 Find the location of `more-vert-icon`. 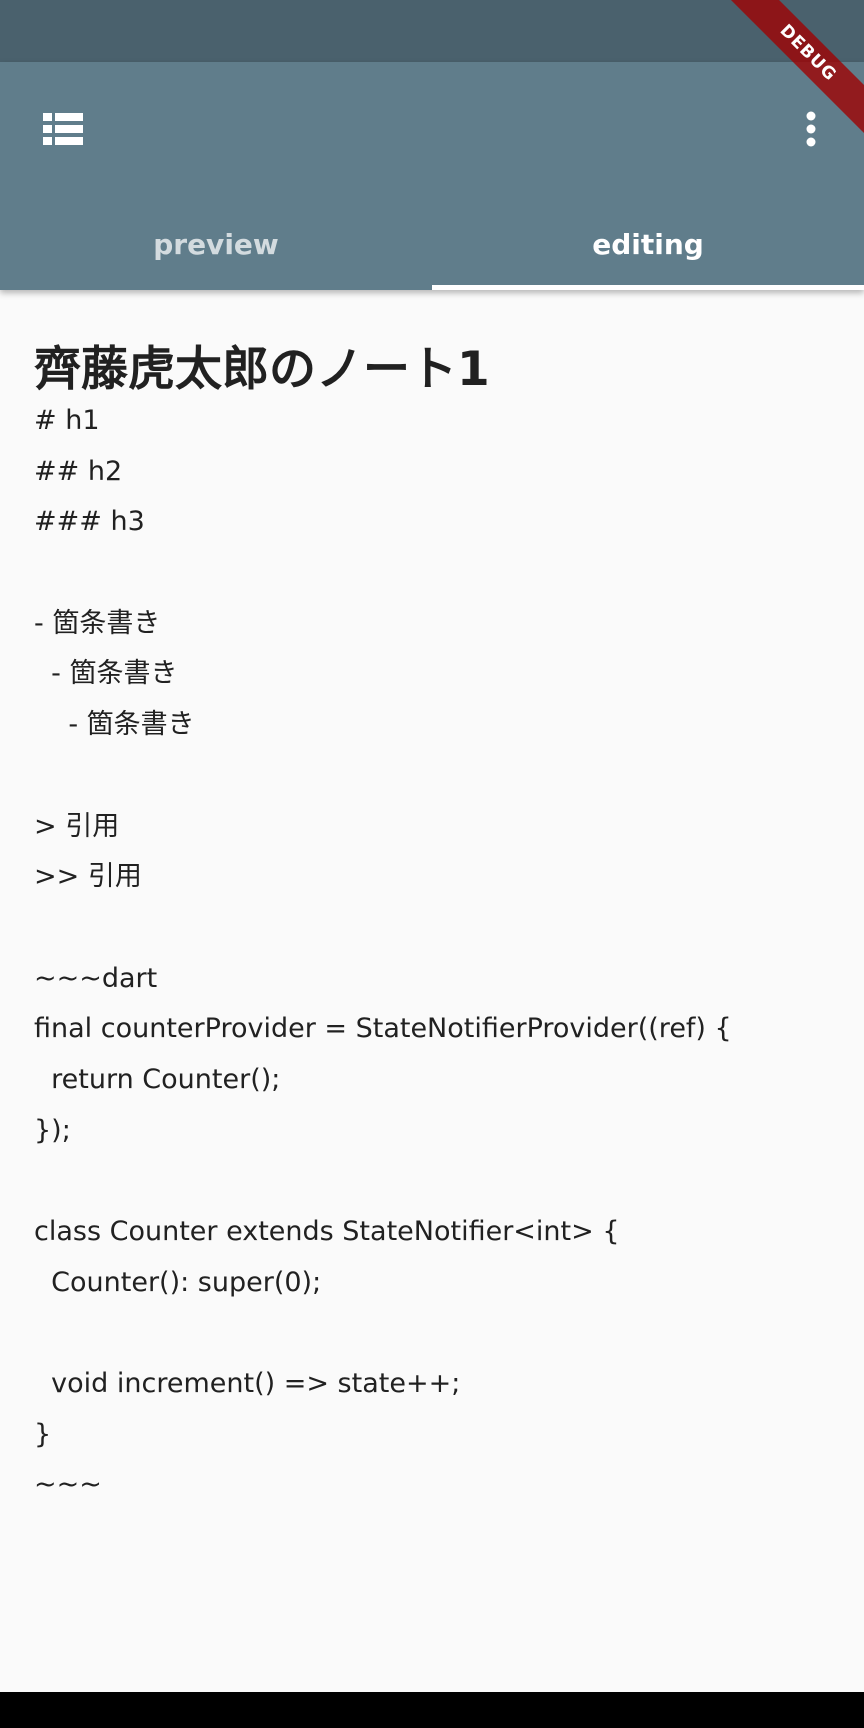

more-vert-icon is located at coordinates (811, 131).